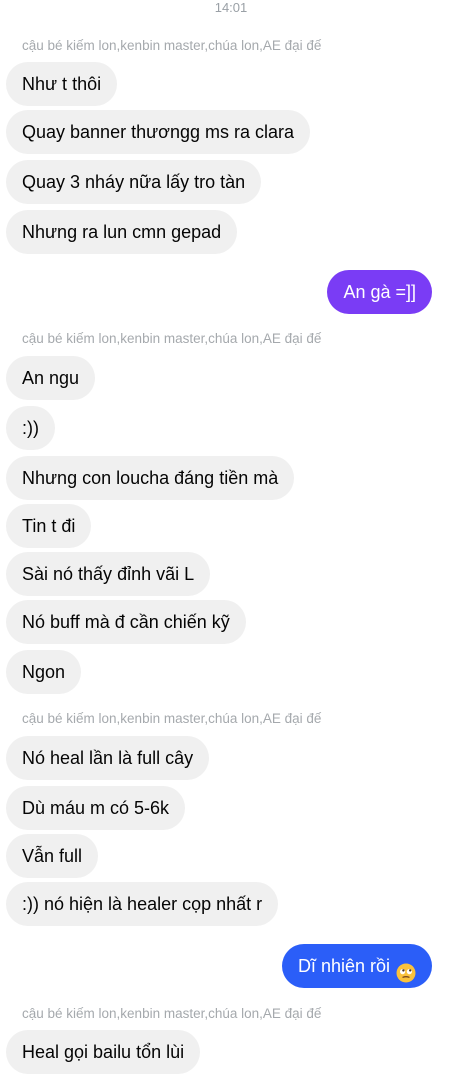 The width and height of the screenshot is (462, 1080). Describe the element at coordinates (158, 132) in the screenshot. I see `incoming-message: Quay banner thươngg ms ra clara` at that location.